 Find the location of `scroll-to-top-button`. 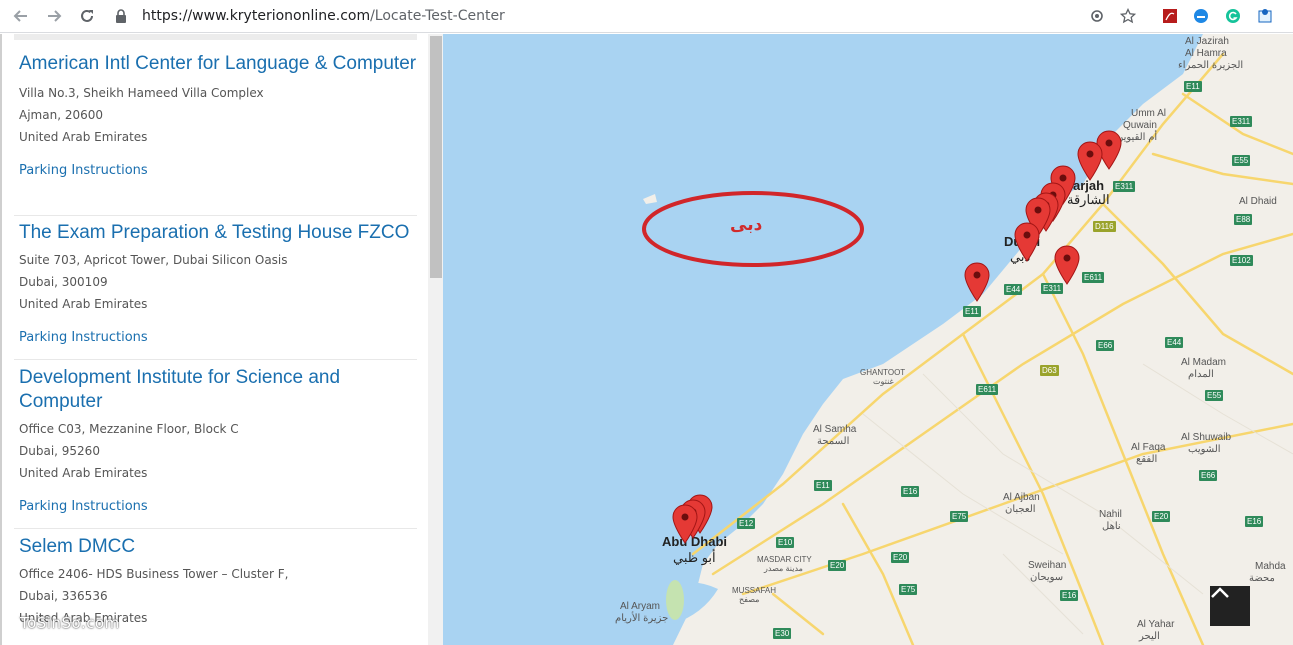

scroll-to-top-button is located at coordinates (1230, 606).